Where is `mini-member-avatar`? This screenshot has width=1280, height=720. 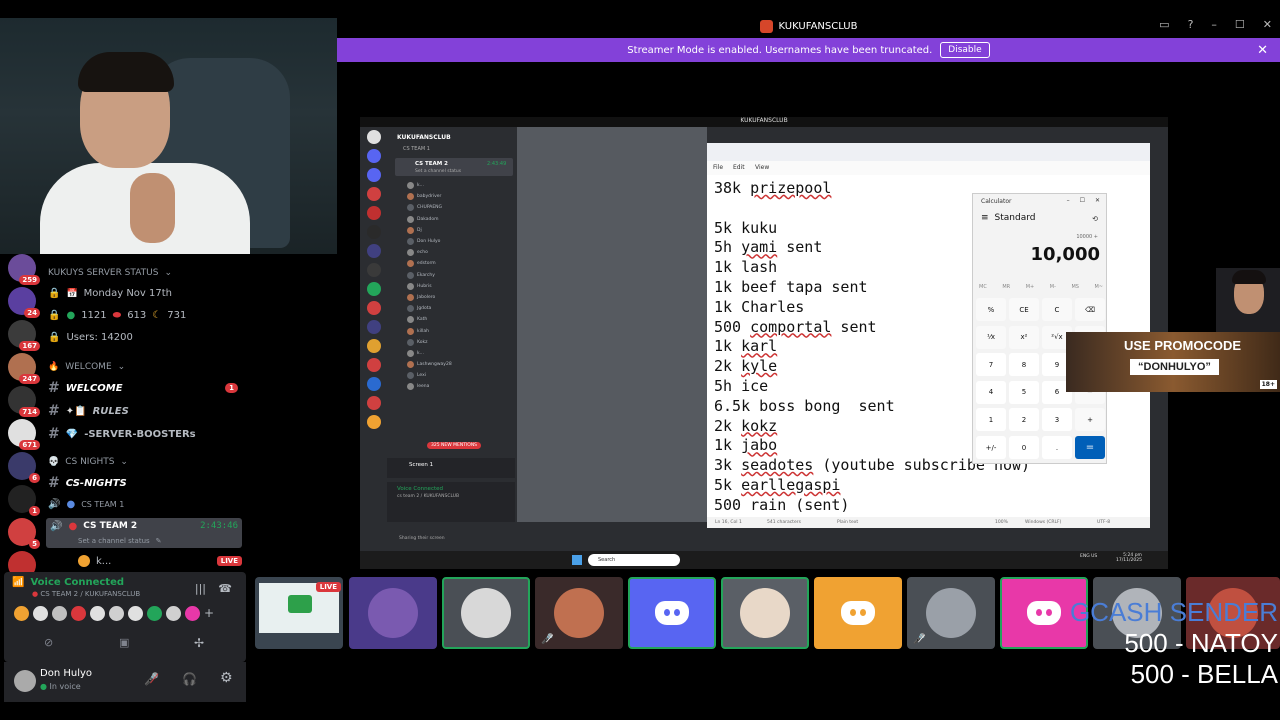 mini-member-avatar is located at coordinates (410, 320).